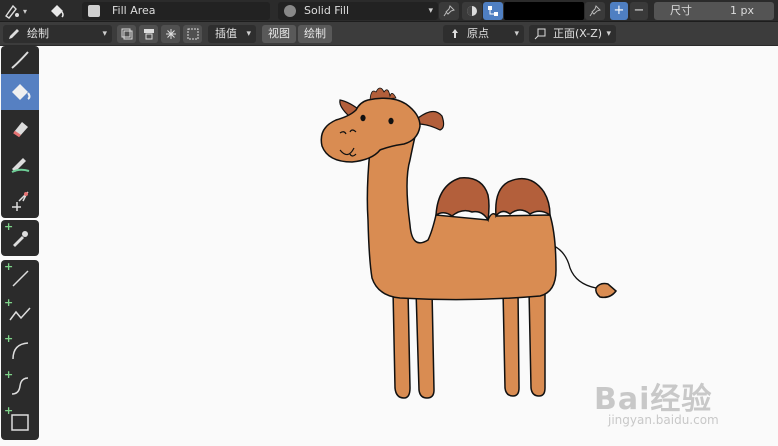 The width and height of the screenshot is (778, 446). What do you see at coordinates (326, 10) in the screenshot?
I see `material-name: Solid Fill` at bounding box center [326, 10].